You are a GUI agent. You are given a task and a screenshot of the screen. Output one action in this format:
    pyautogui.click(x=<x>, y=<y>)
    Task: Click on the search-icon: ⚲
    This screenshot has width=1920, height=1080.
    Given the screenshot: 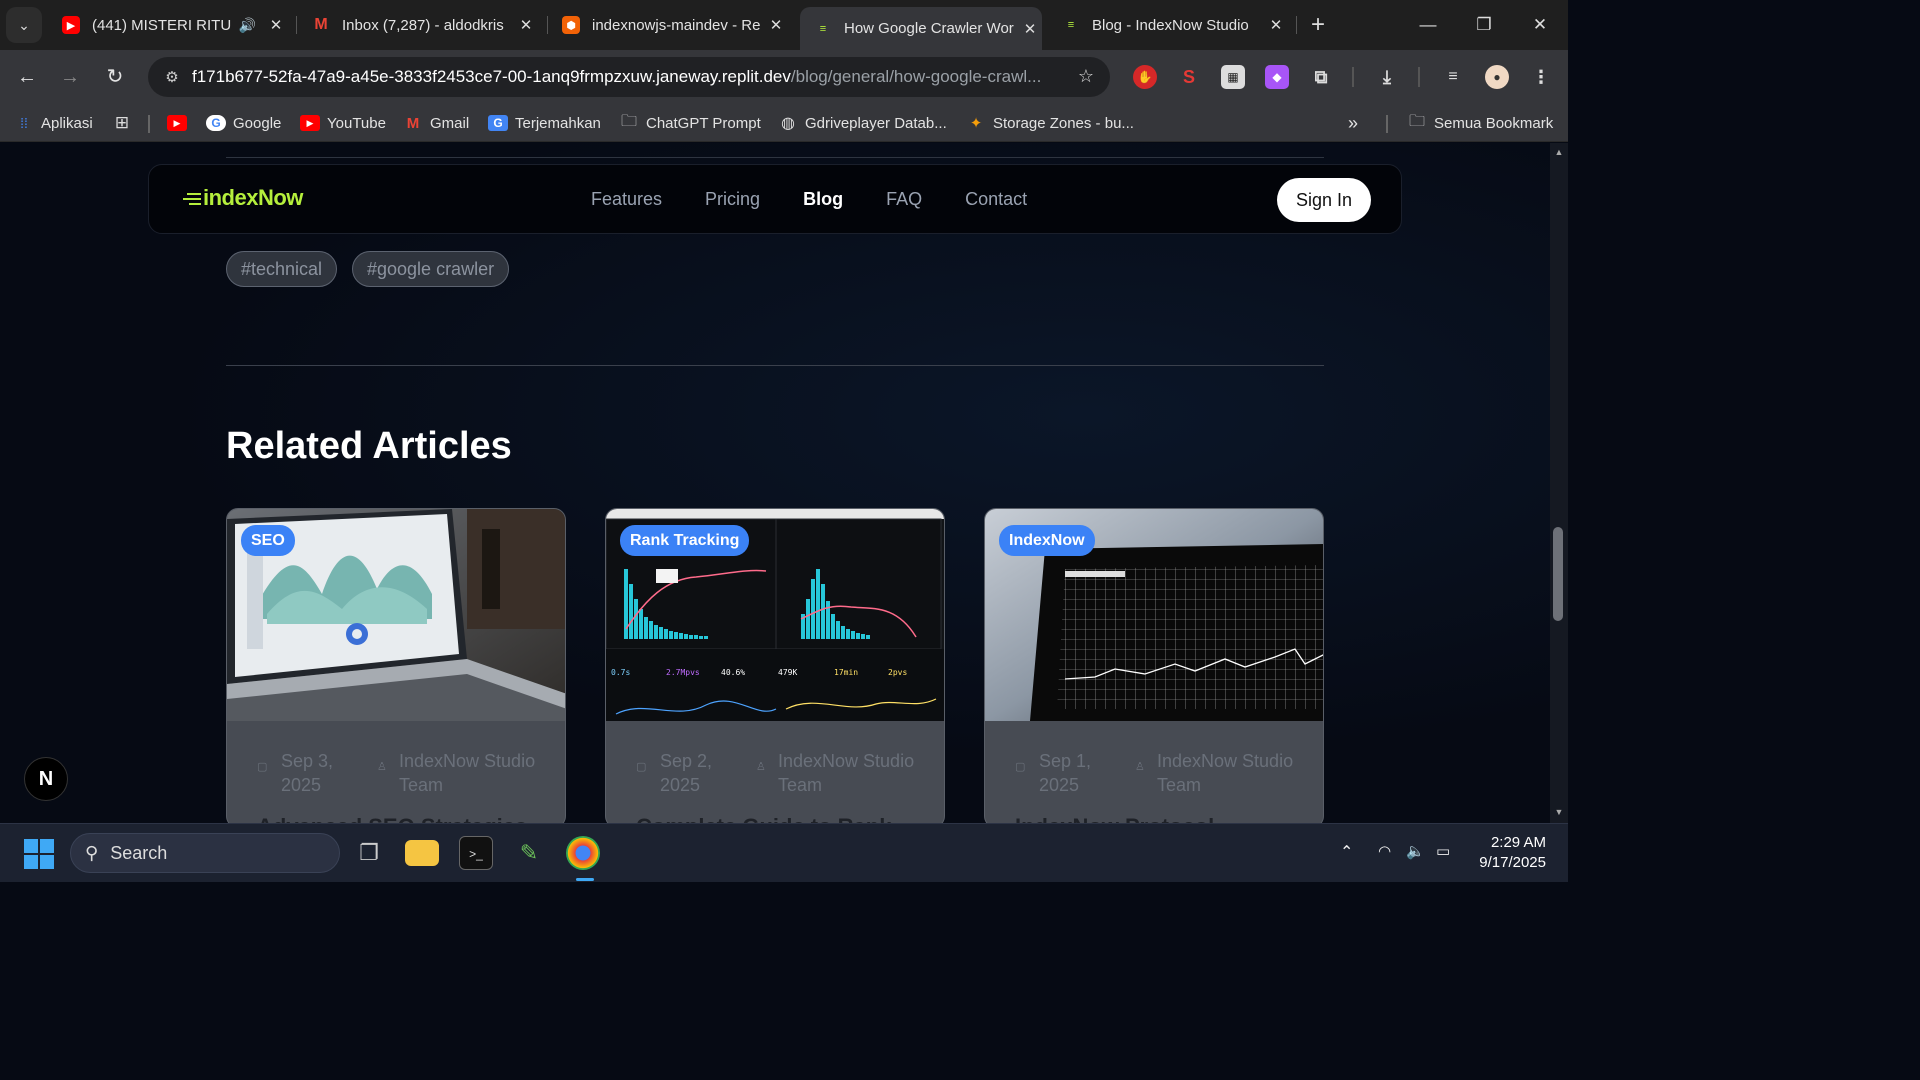 What is the action you would take?
    pyautogui.click(x=92, y=852)
    